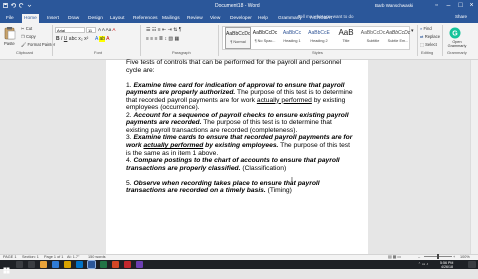 The image size is (478, 279). I want to click on action-center-icon, so click(472, 264).